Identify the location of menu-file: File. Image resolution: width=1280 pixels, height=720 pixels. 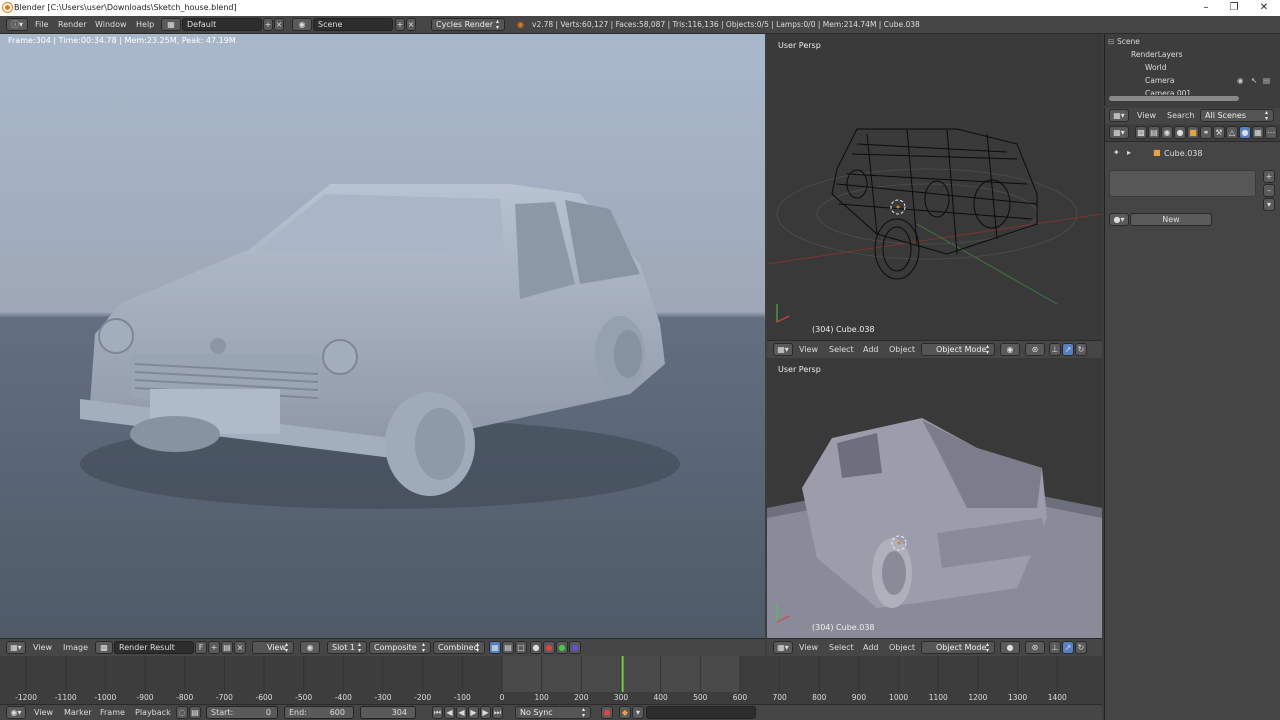
(41, 24).